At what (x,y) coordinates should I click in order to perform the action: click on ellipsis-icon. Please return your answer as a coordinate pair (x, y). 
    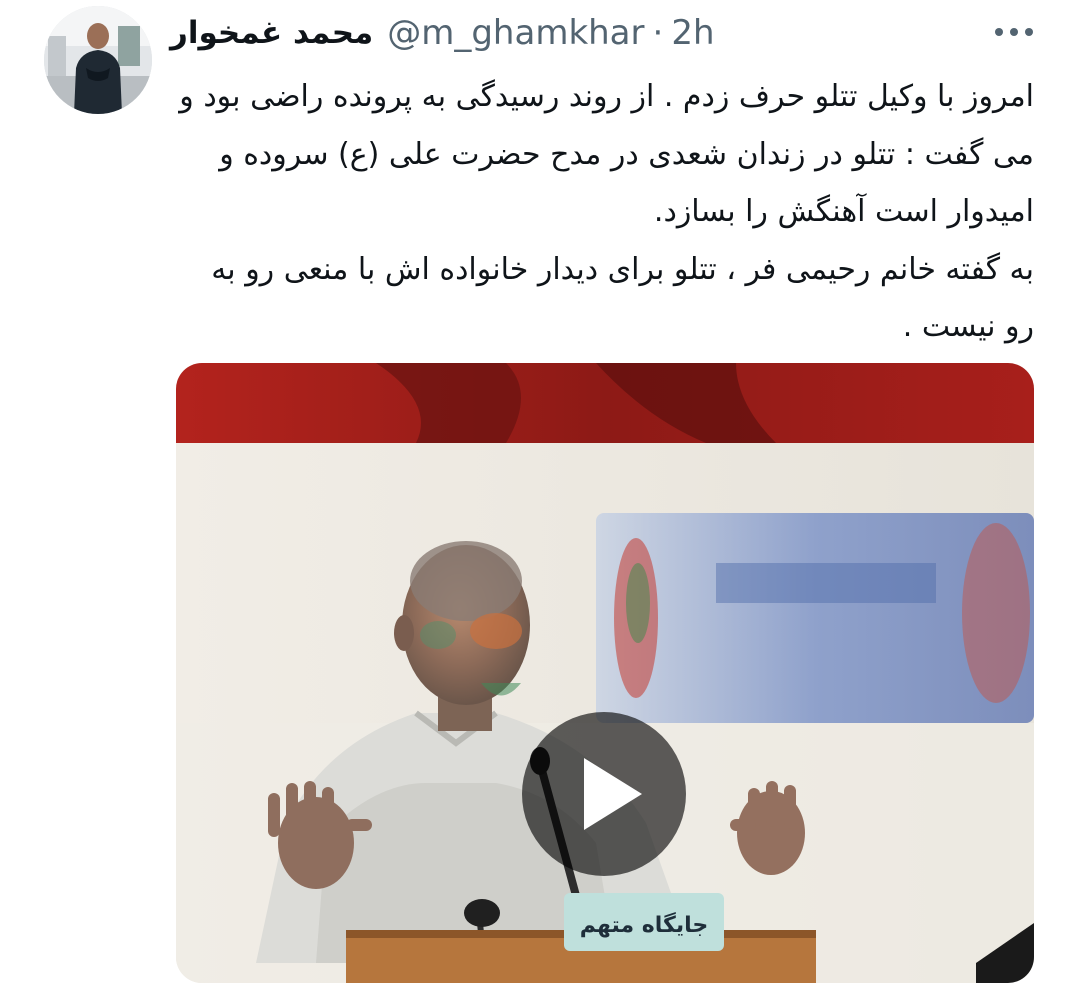
    Looking at the image, I should click on (1014, 32).